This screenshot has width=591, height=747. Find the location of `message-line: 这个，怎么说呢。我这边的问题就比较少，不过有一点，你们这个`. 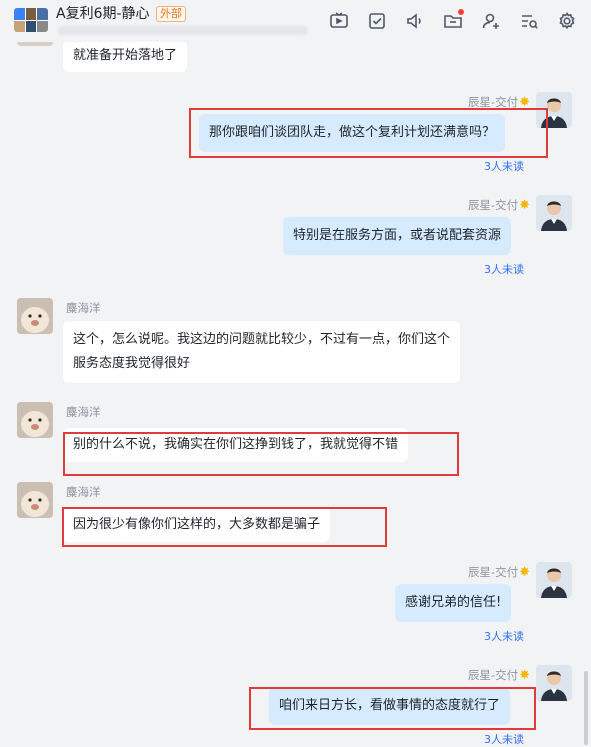

message-line: 这个，怎么说呢。我这边的问题就比较少，不过有一点，你们这个 is located at coordinates (262, 339).